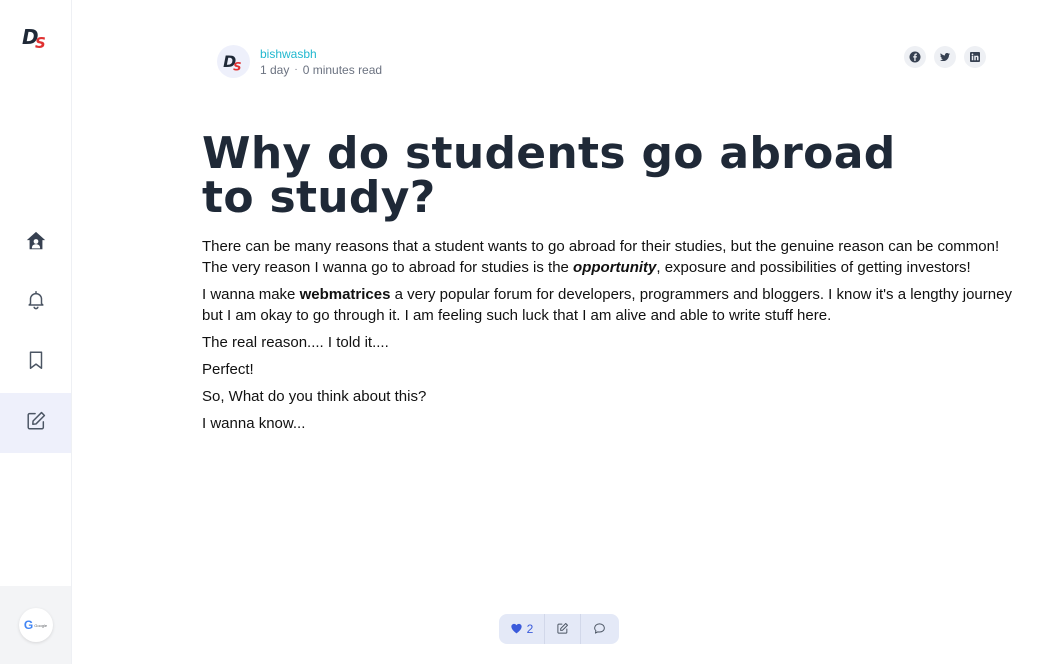 The height and width of the screenshot is (664, 1050). I want to click on emphasis-text: opportunity, so click(615, 267).